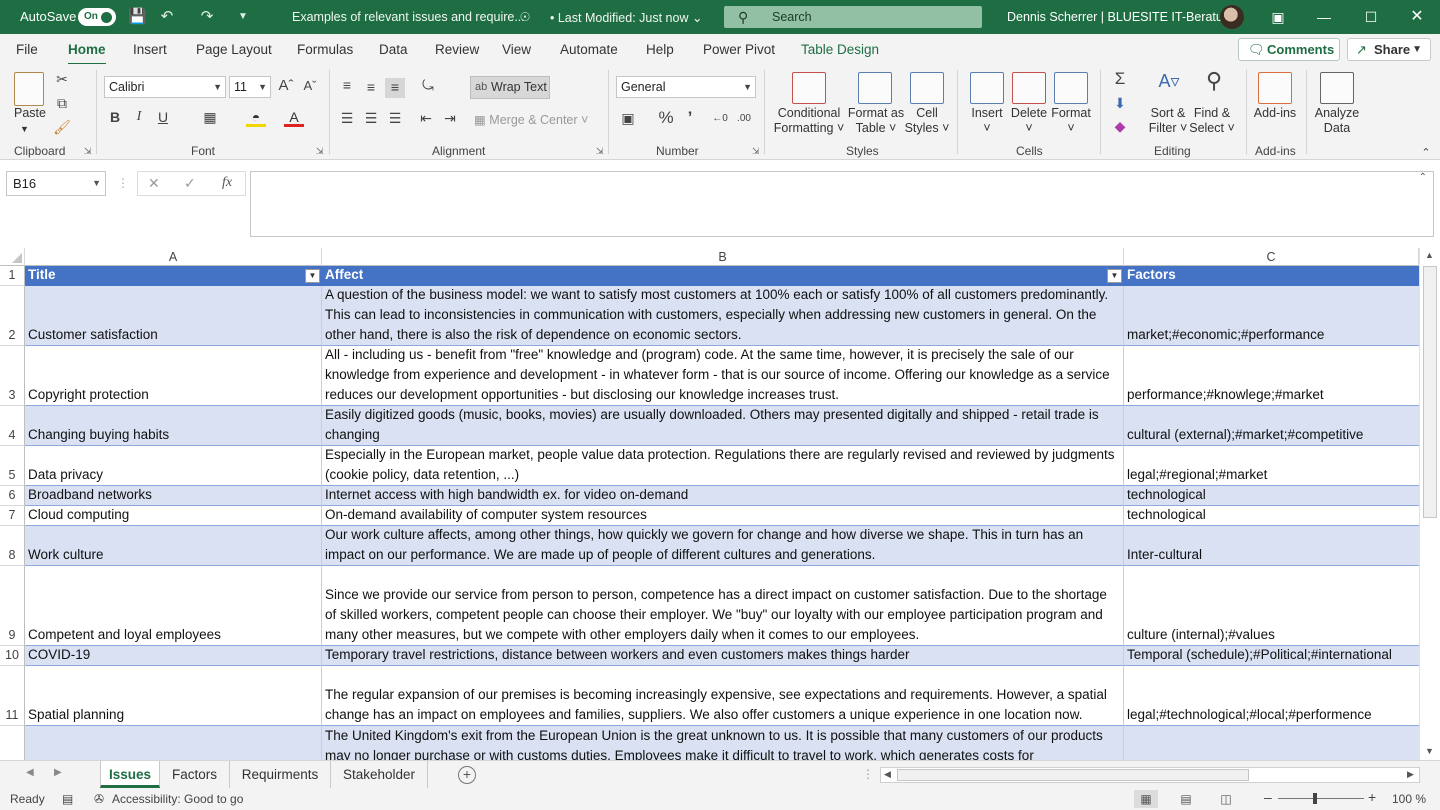 Image resolution: width=1440 pixels, height=810 pixels. I want to click on tab-file: File, so click(27, 49).